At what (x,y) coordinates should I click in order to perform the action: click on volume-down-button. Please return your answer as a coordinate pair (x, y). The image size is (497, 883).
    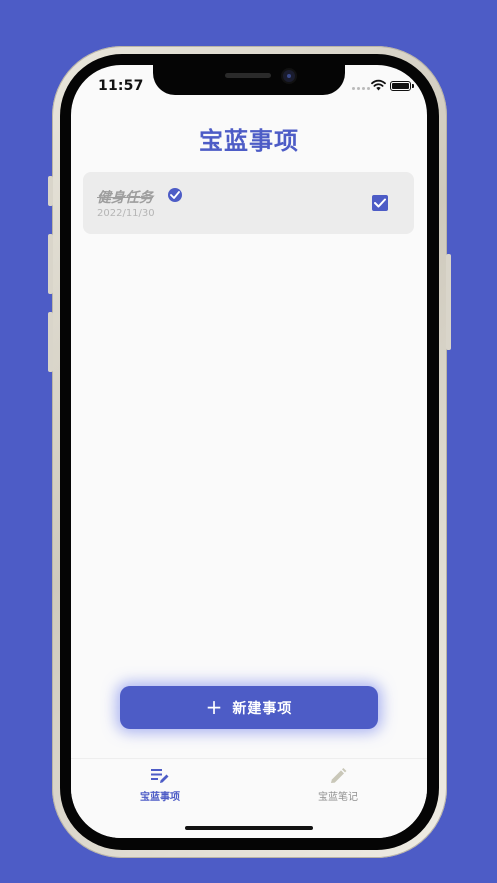
    Looking at the image, I should click on (50, 342).